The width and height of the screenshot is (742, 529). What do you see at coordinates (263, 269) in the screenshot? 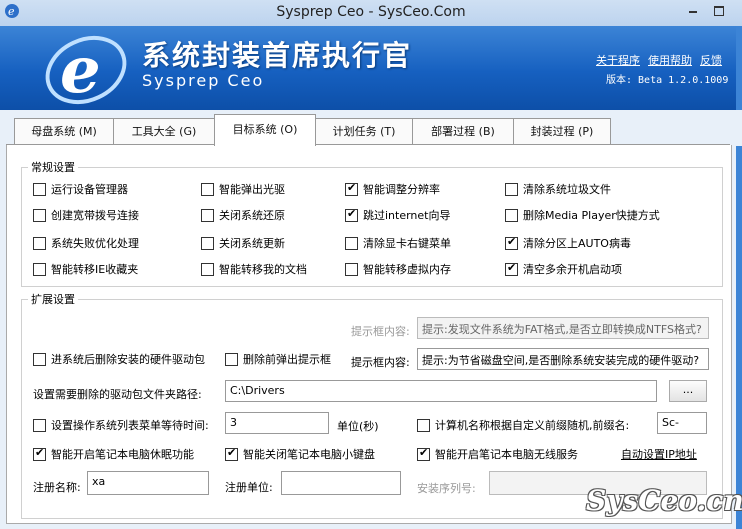
I see `general-option-label: 智能转移我的文档` at bounding box center [263, 269].